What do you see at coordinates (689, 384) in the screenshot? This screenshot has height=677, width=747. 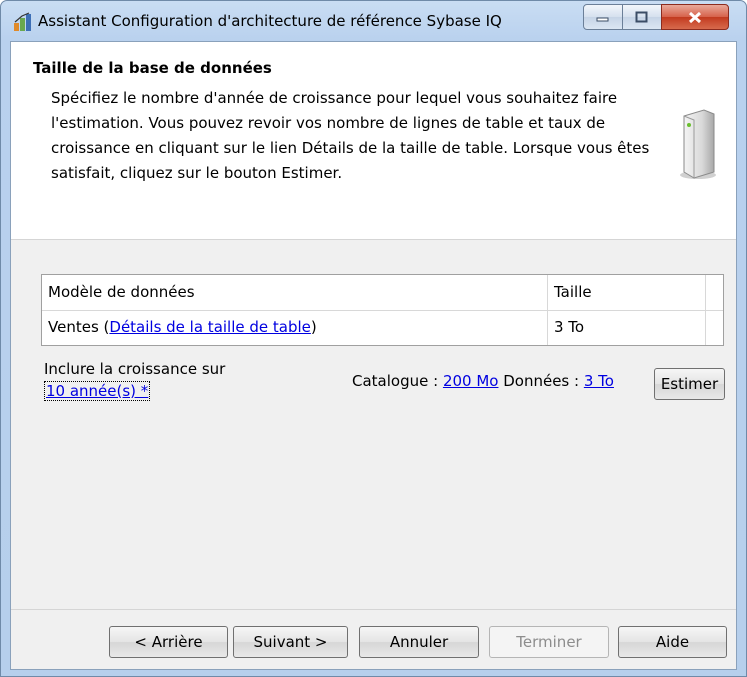 I see `estimate-button: Estimer` at bounding box center [689, 384].